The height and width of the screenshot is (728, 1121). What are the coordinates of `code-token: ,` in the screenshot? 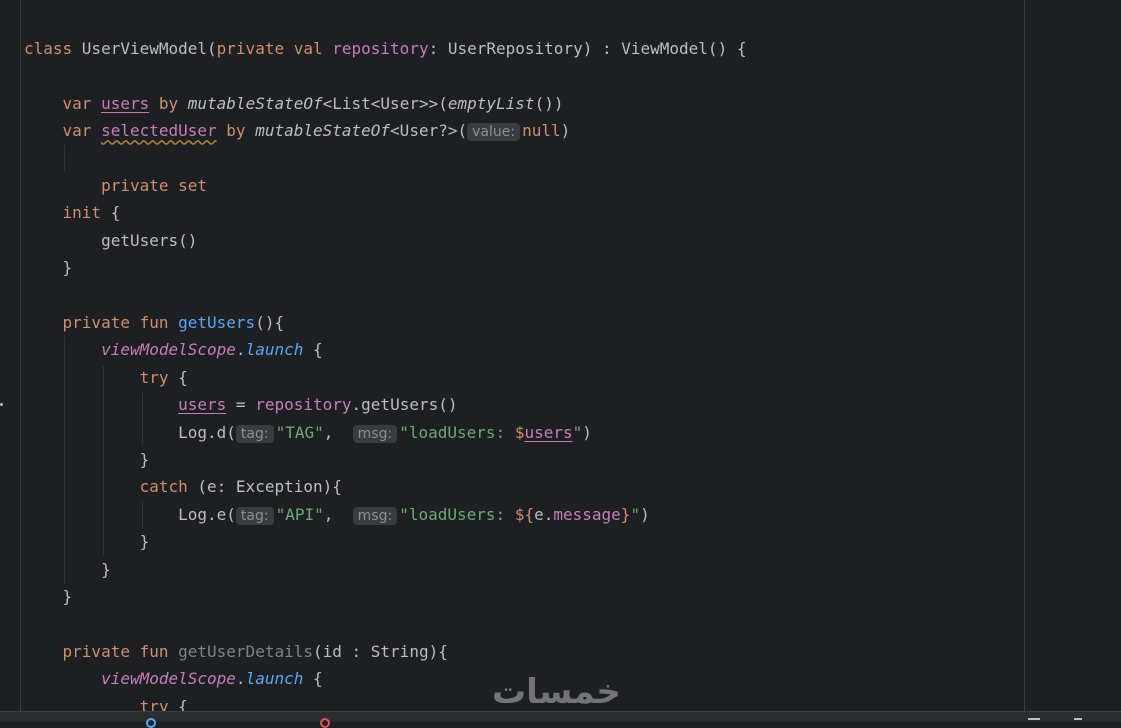 It's located at (338, 432).